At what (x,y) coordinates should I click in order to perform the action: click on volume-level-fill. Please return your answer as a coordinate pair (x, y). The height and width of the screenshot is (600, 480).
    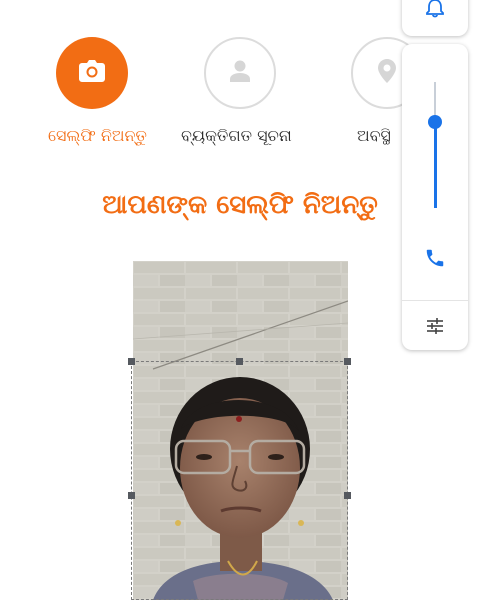
    Looking at the image, I should click on (435, 165).